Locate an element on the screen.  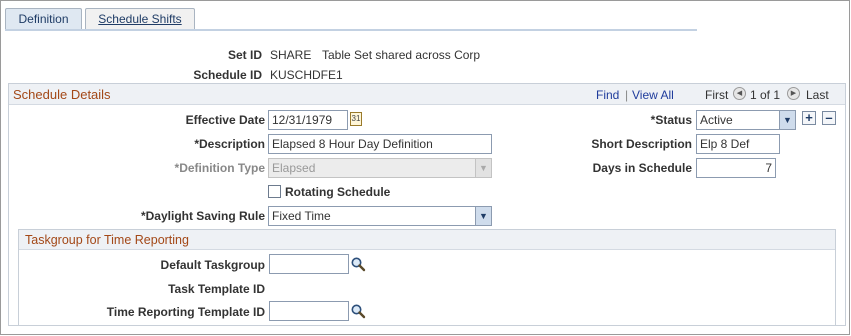
last-label: Last is located at coordinates (817, 95).